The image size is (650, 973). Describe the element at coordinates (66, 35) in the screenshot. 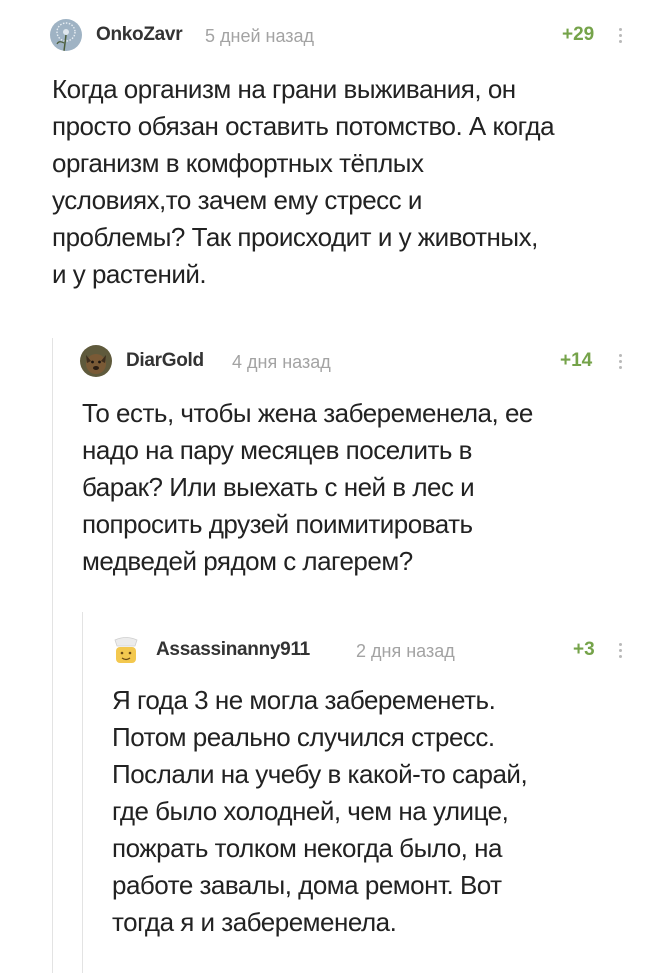

I see `dandelion-avatar-icon` at that location.